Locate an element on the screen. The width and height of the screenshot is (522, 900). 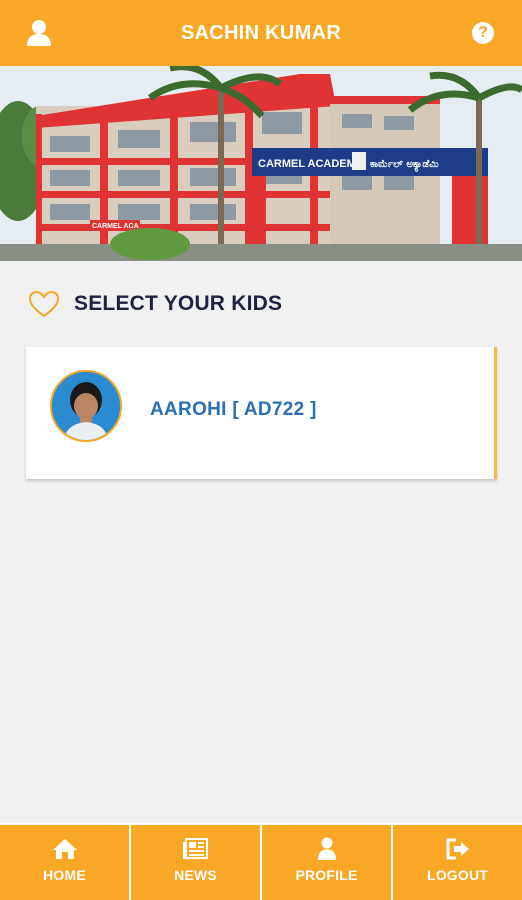
page-title: SACHIN KUMAR is located at coordinates (261, 33).